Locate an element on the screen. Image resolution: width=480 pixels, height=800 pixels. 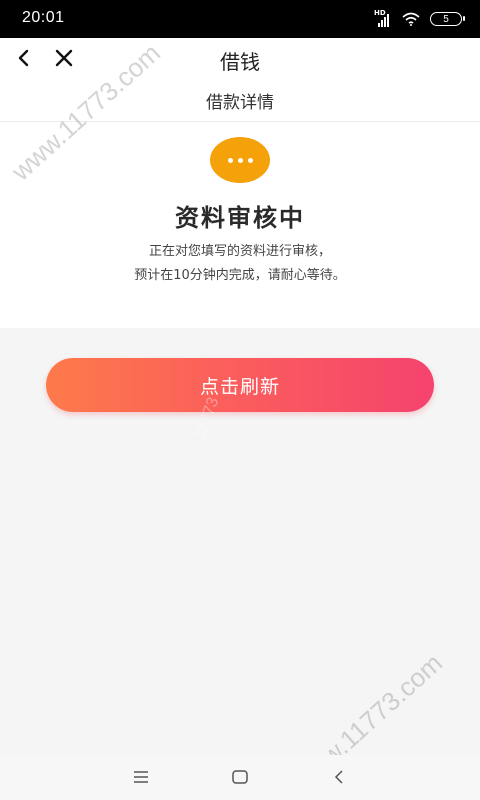
signal-icon: HD is located at coordinates (383, 18).